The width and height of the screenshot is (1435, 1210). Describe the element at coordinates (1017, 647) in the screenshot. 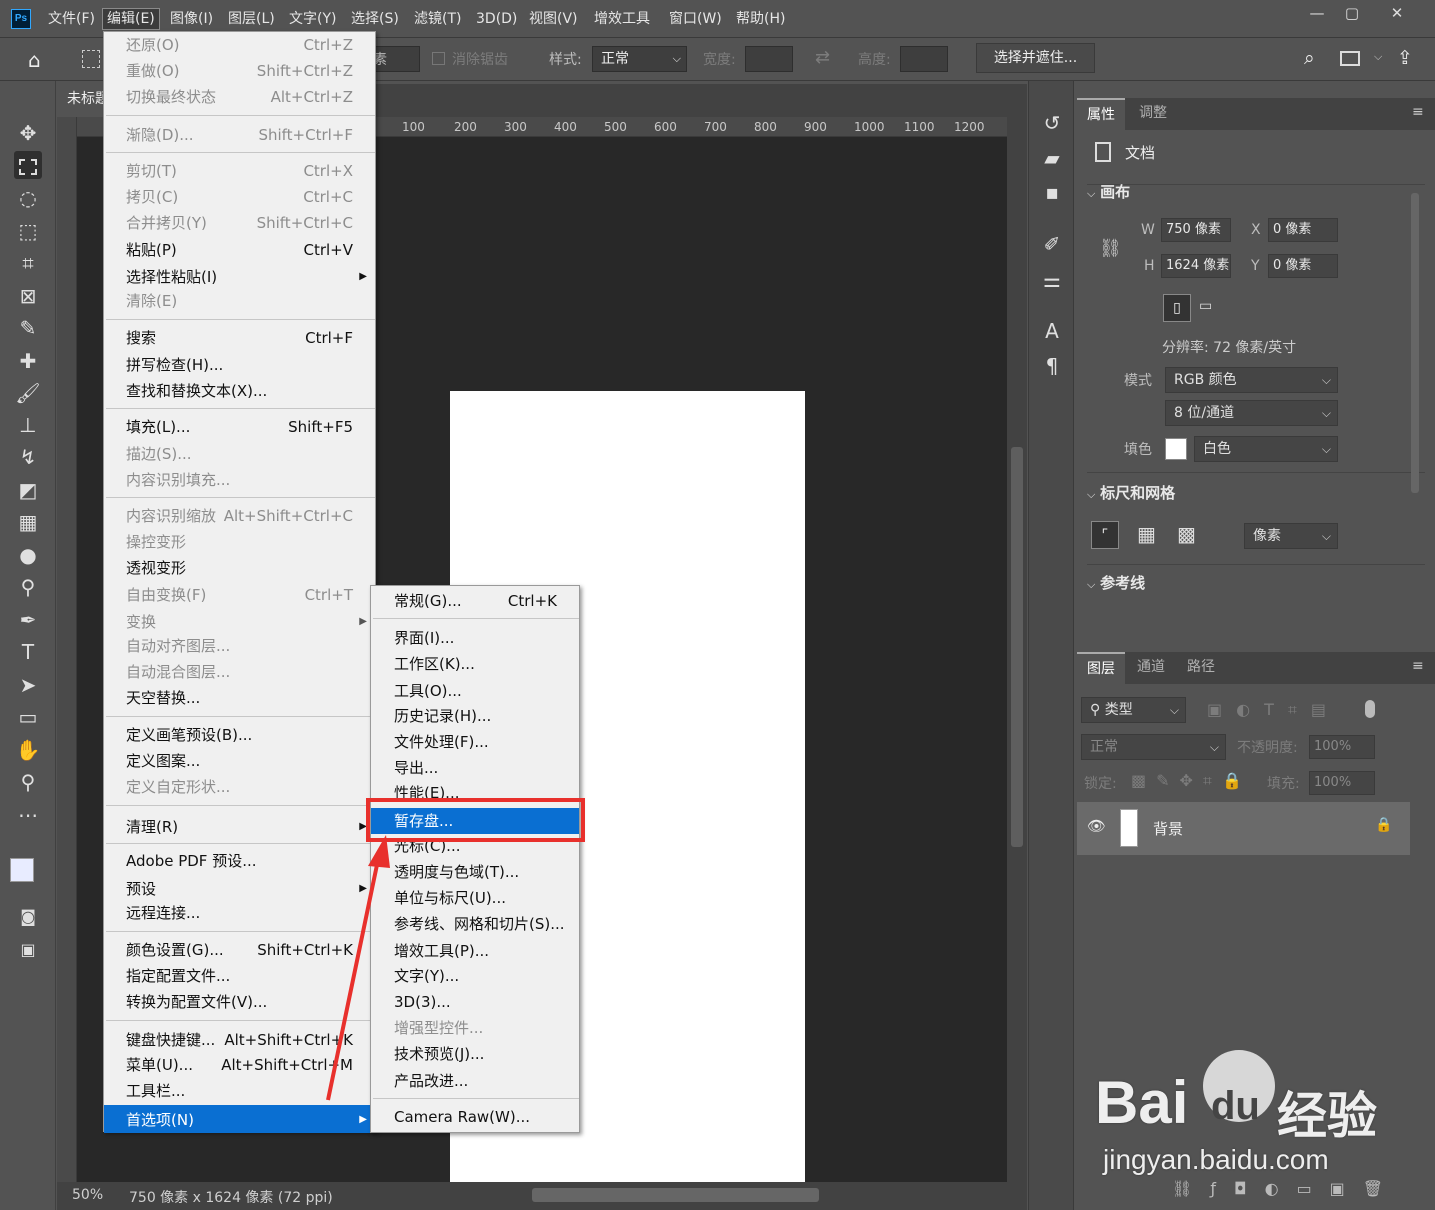

I see `scroll-thumb` at that location.